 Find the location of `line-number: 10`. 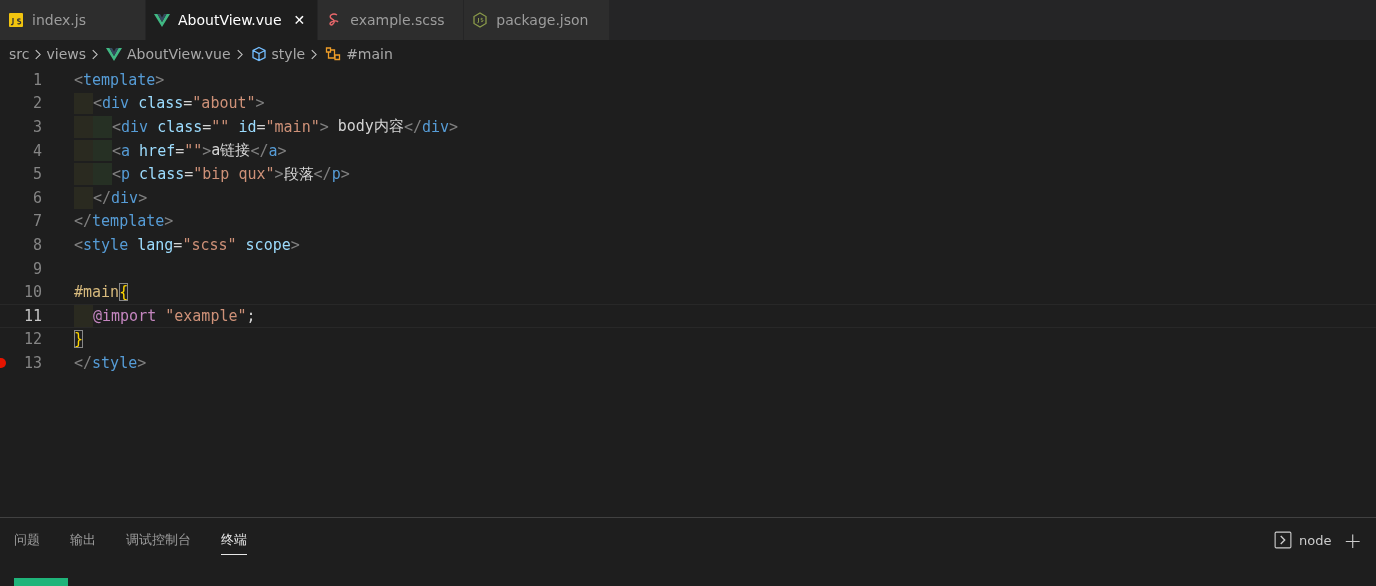

line-number: 10 is located at coordinates (32, 292).